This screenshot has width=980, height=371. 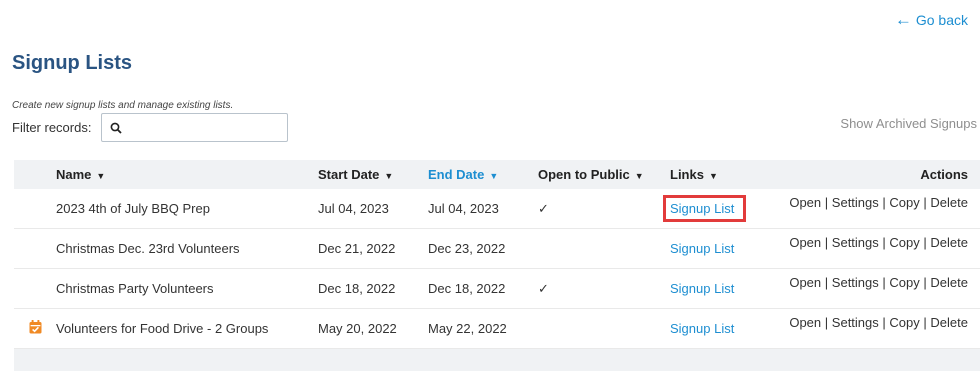 I want to click on row-end-date: Jul 04, 2023, so click(x=483, y=209).